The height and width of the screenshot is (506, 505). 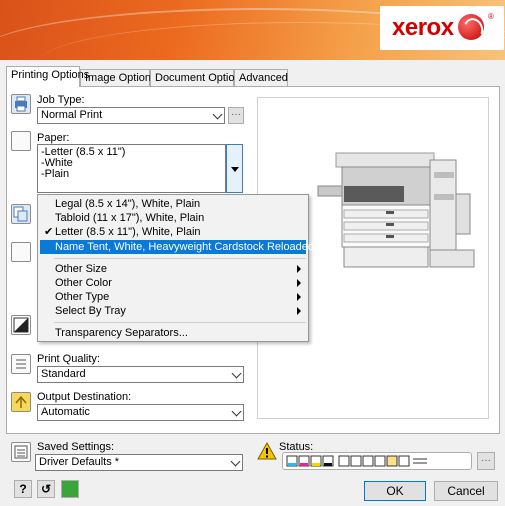 I want to click on status-more-button: ···, so click(x=486, y=461).